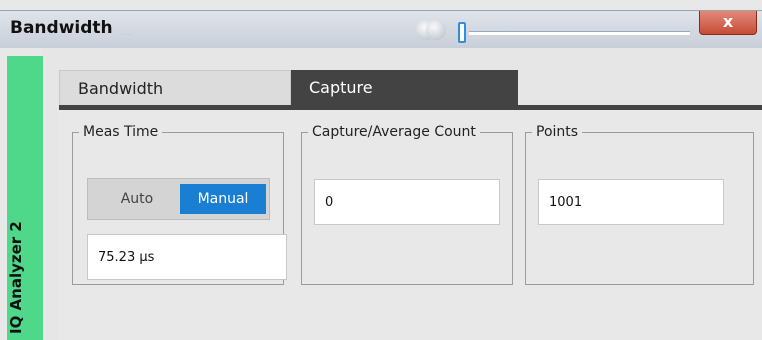  Describe the element at coordinates (381, 29) in the screenshot. I see `title-bar: Bandwidth x` at that location.